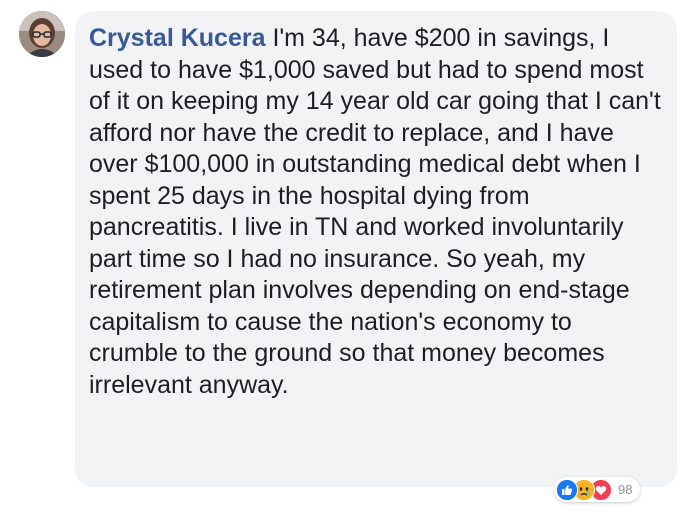  I want to click on like-icon, so click(567, 489).